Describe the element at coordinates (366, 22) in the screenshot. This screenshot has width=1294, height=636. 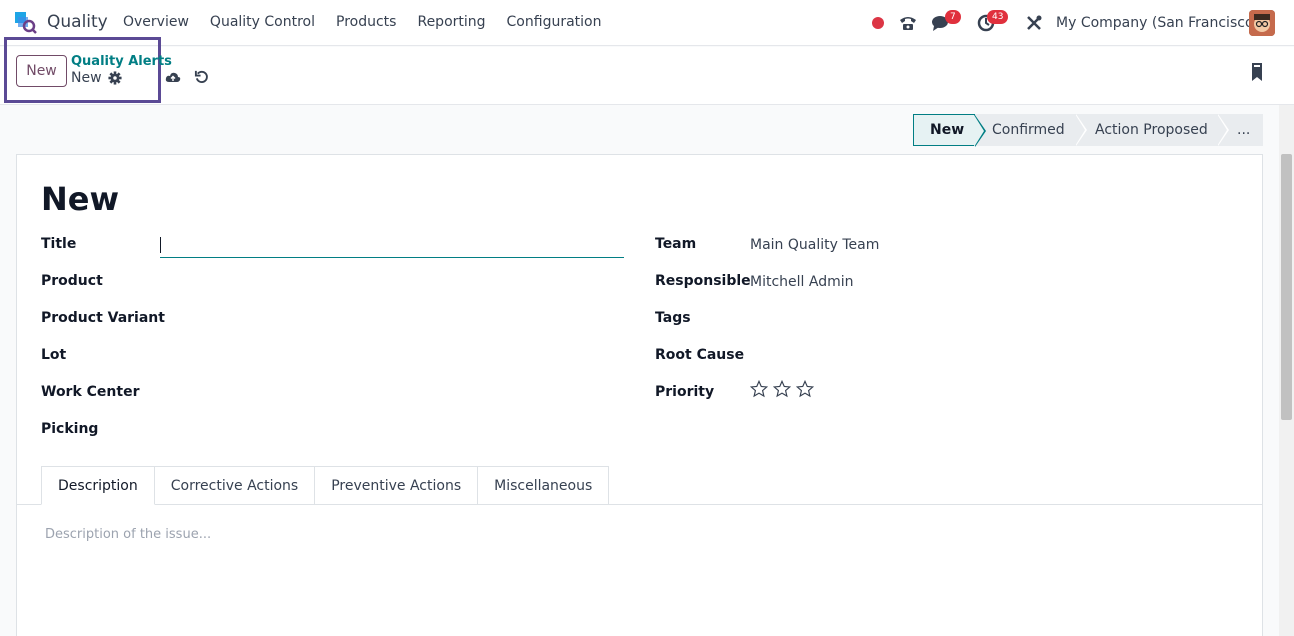
I see `menu-products: Products` at that location.